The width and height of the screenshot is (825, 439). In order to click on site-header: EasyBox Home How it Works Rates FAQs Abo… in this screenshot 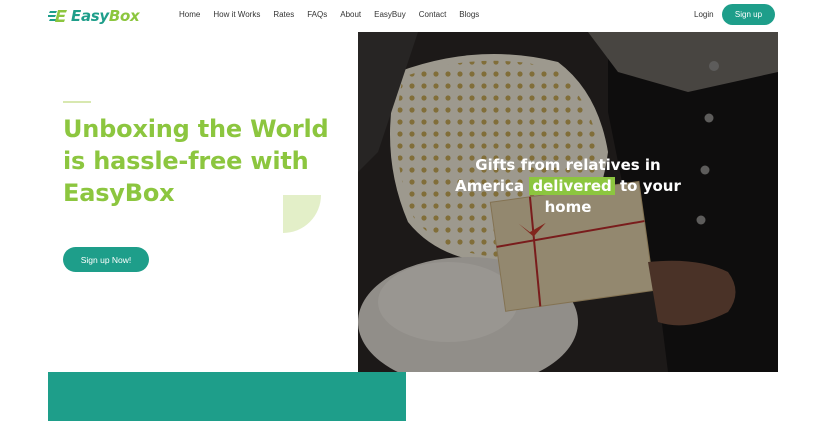, I will do `click(412, 16)`.